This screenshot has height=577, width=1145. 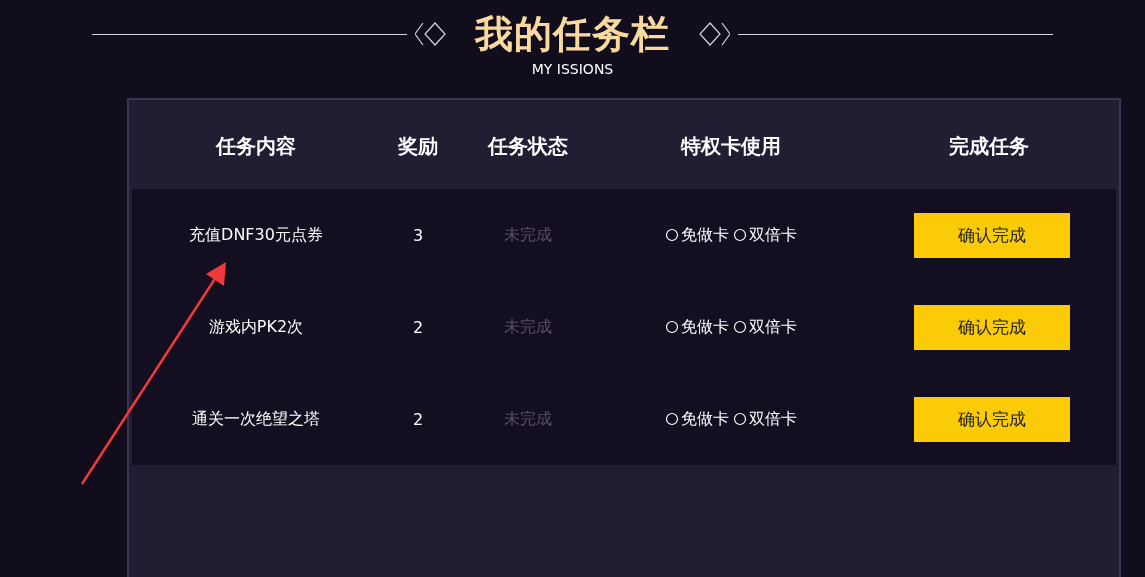 I want to click on reward-count: 3, so click(x=418, y=235).